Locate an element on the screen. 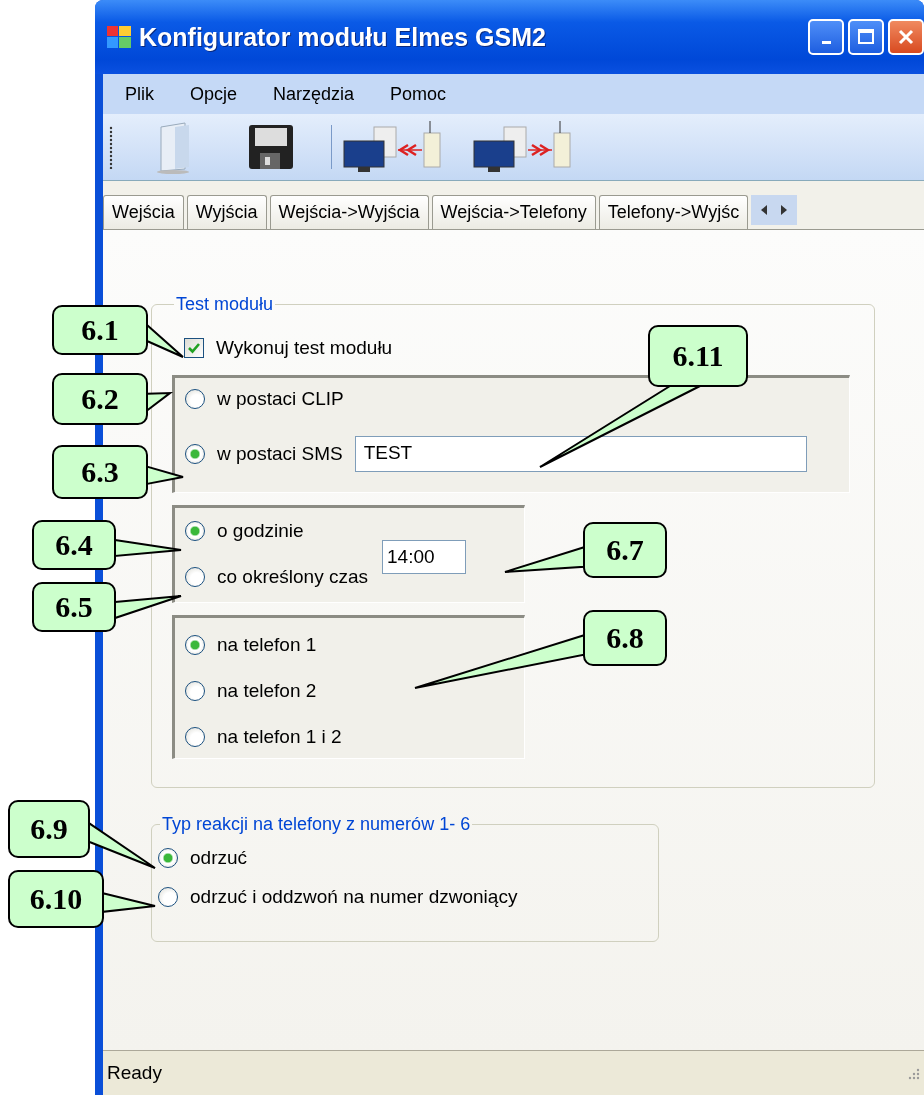 The height and width of the screenshot is (1095, 924). checkbox is located at coordinates (194, 348).